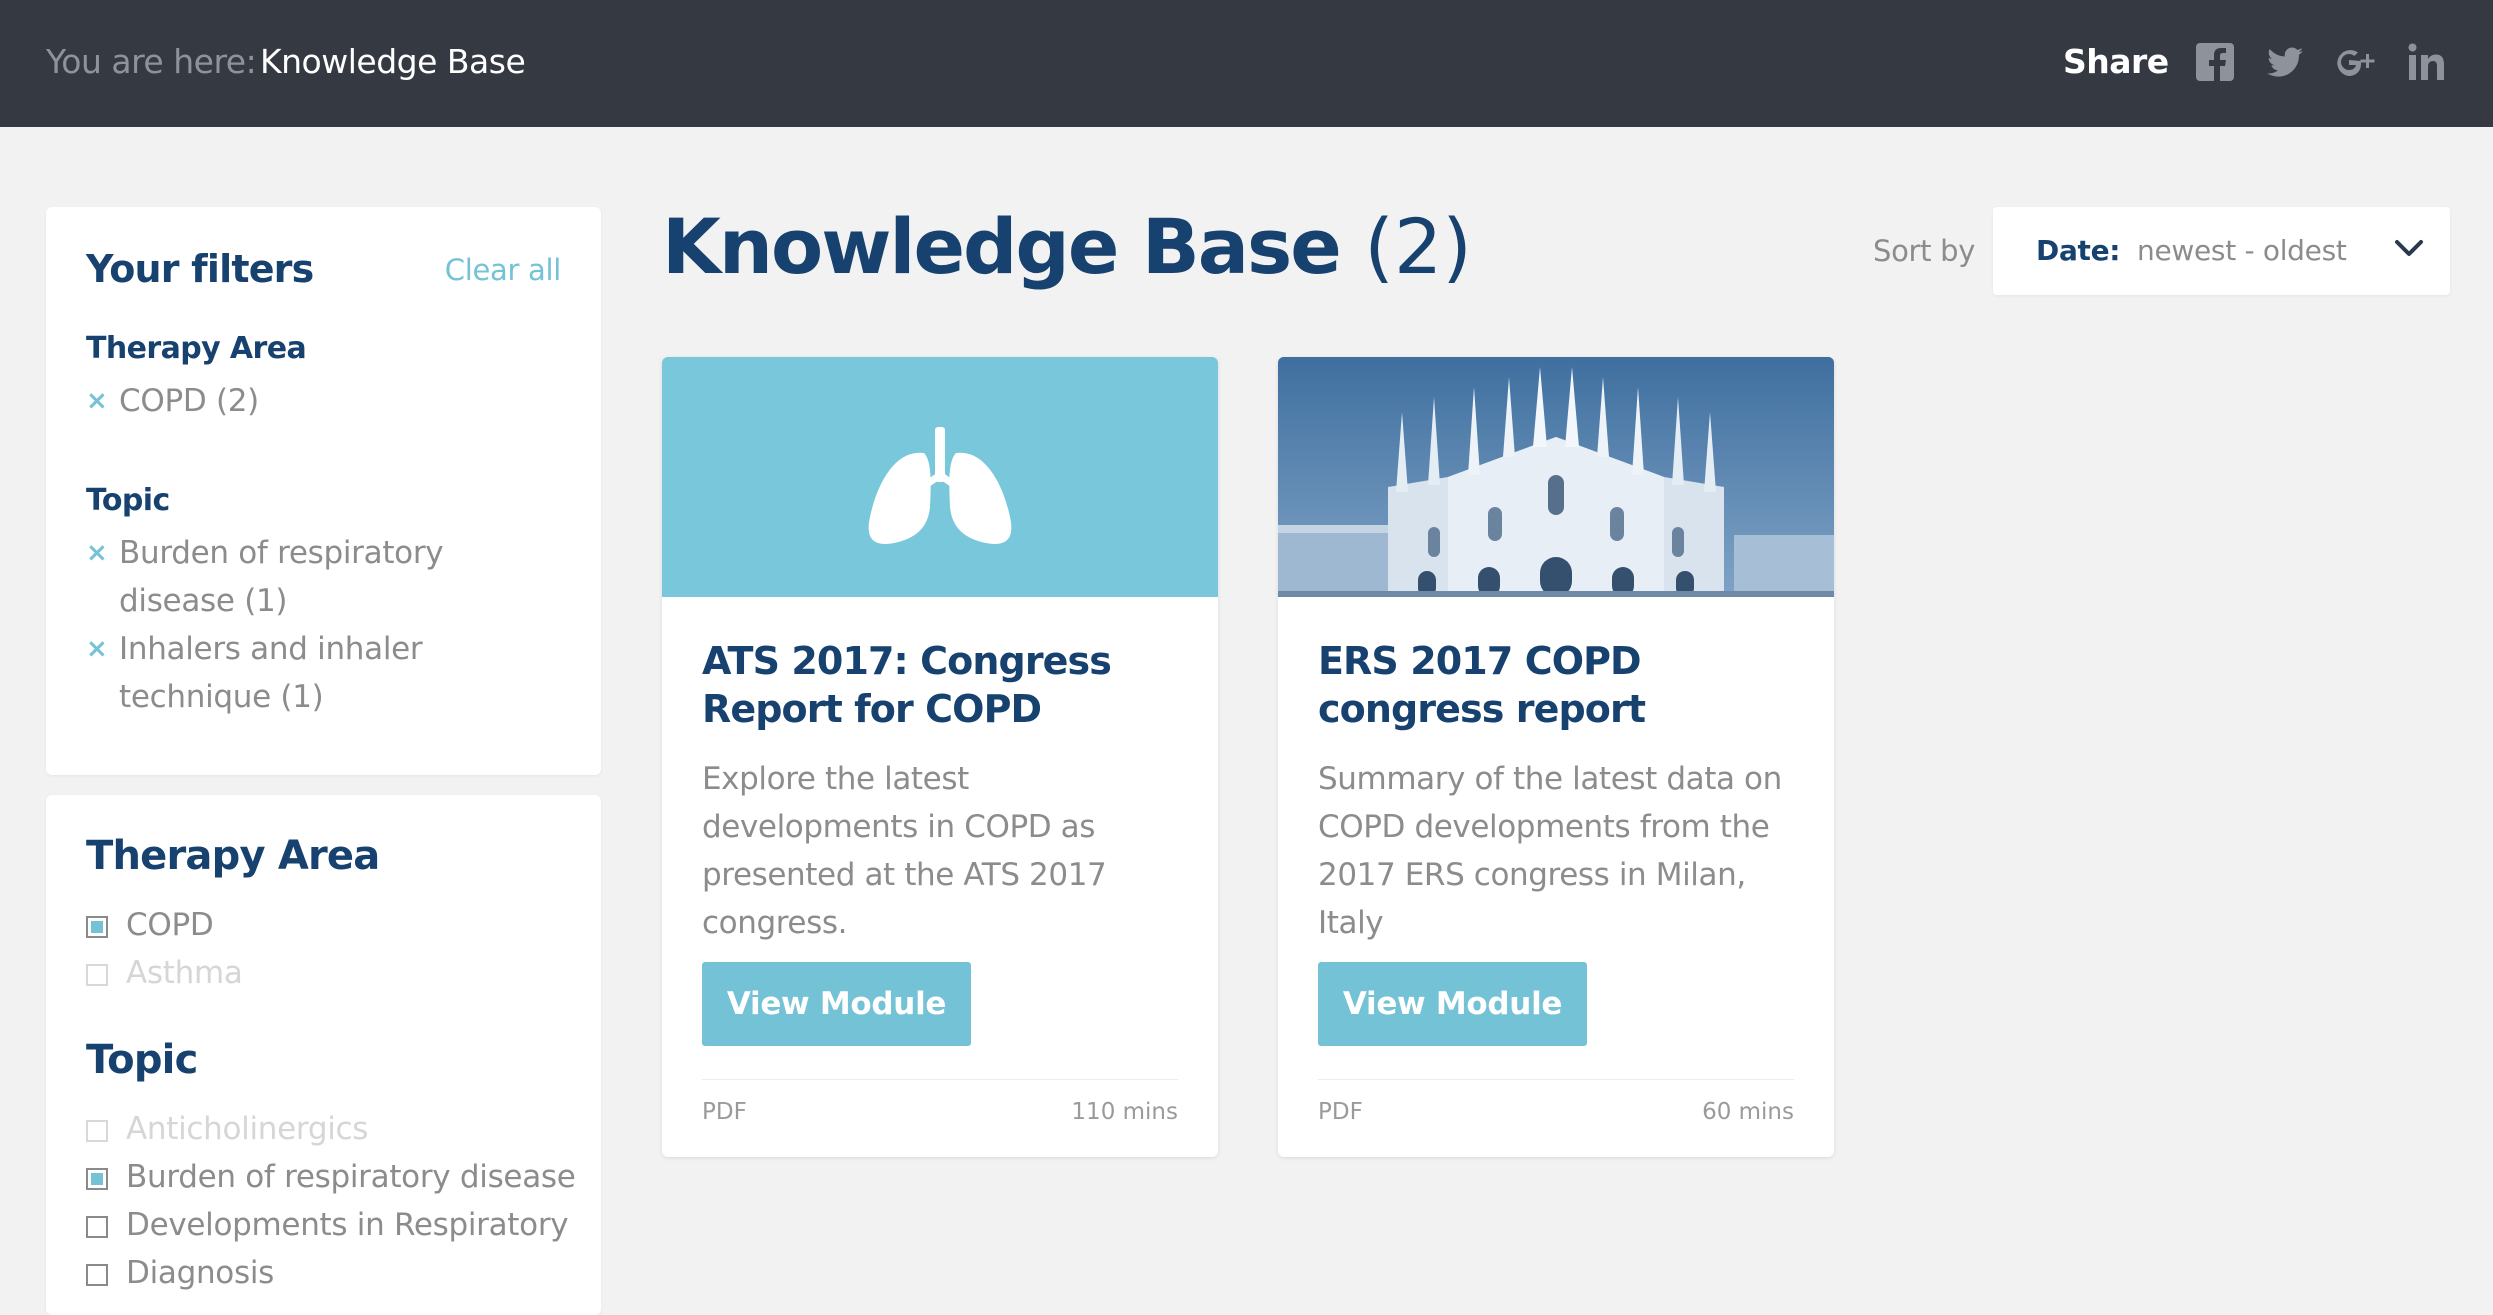 Image resolution: width=2493 pixels, height=1315 pixels. Describe the element at coordinates (2285, 62) in the screenshot. I see `twitter-icon` at that location.